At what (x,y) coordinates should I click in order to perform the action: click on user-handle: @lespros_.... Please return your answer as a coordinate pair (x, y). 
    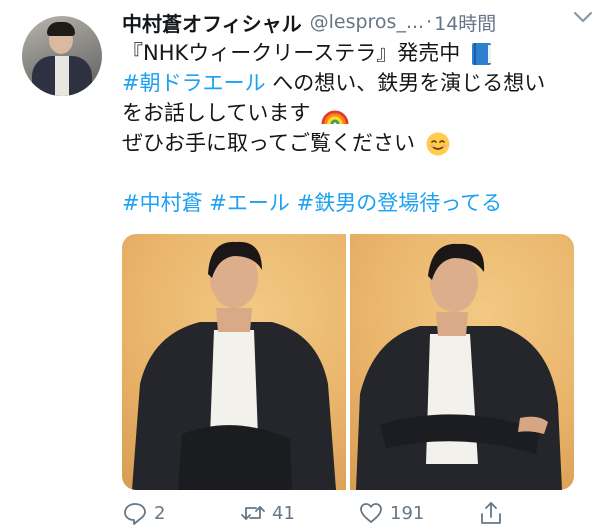
    Looking at the image, I should click on (367, 22).